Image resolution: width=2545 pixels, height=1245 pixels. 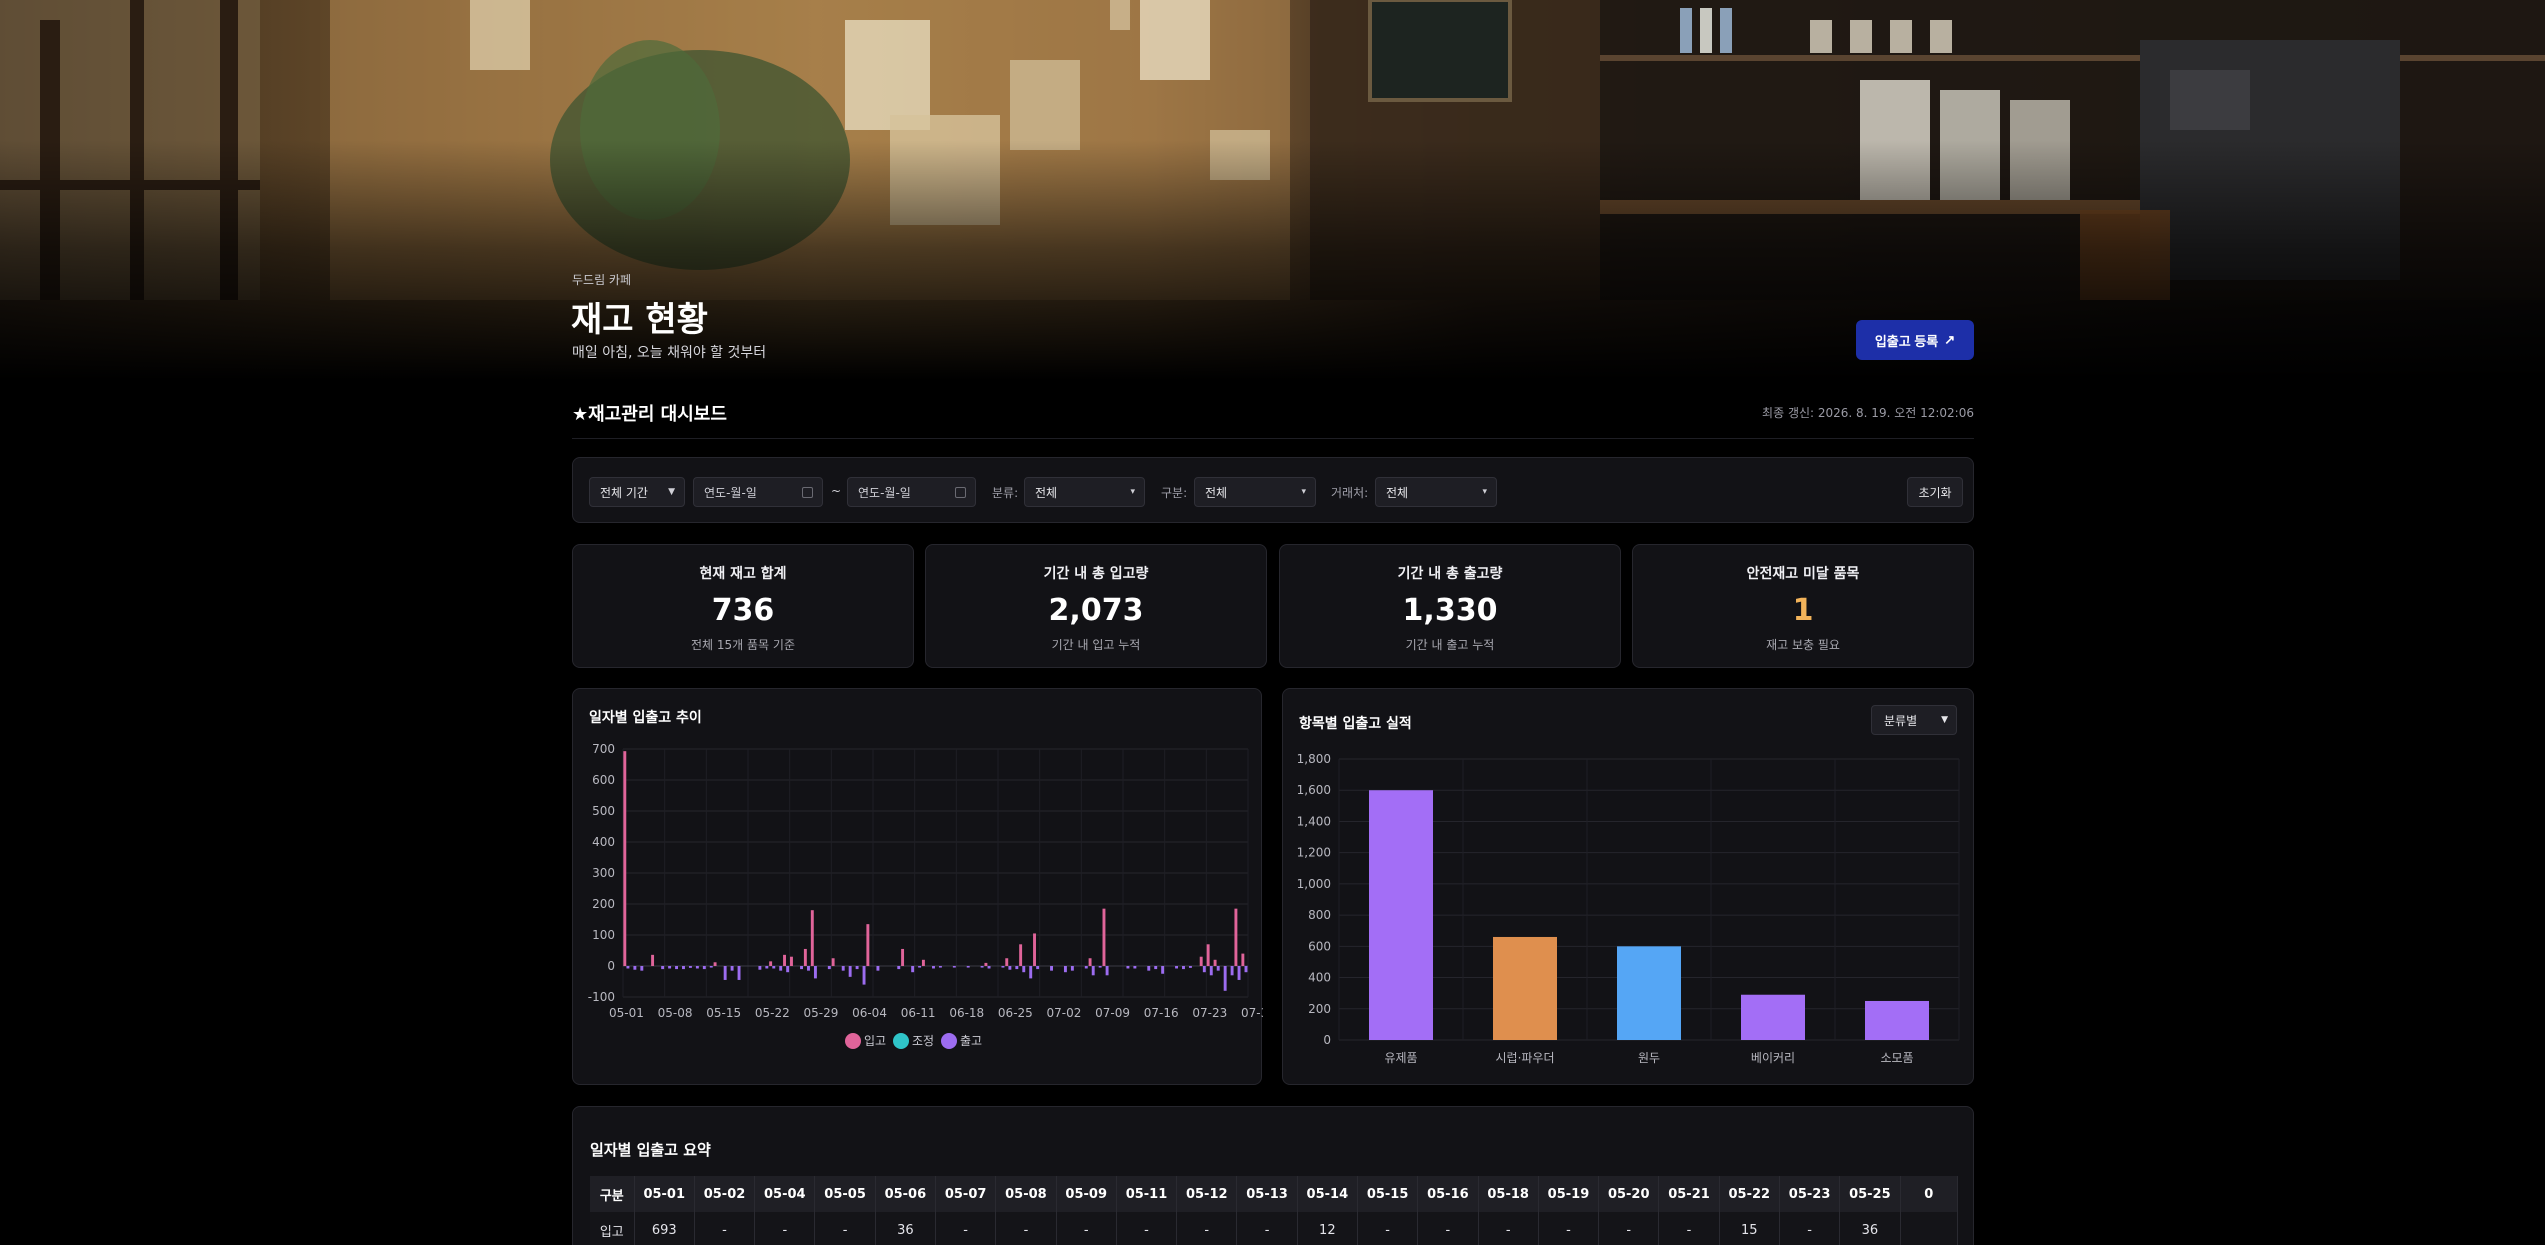 What do you see at coordinates (772, 1013) in the screenshot?
I see `x-tick-label: 05-22` at bounding box center [772, 1013].